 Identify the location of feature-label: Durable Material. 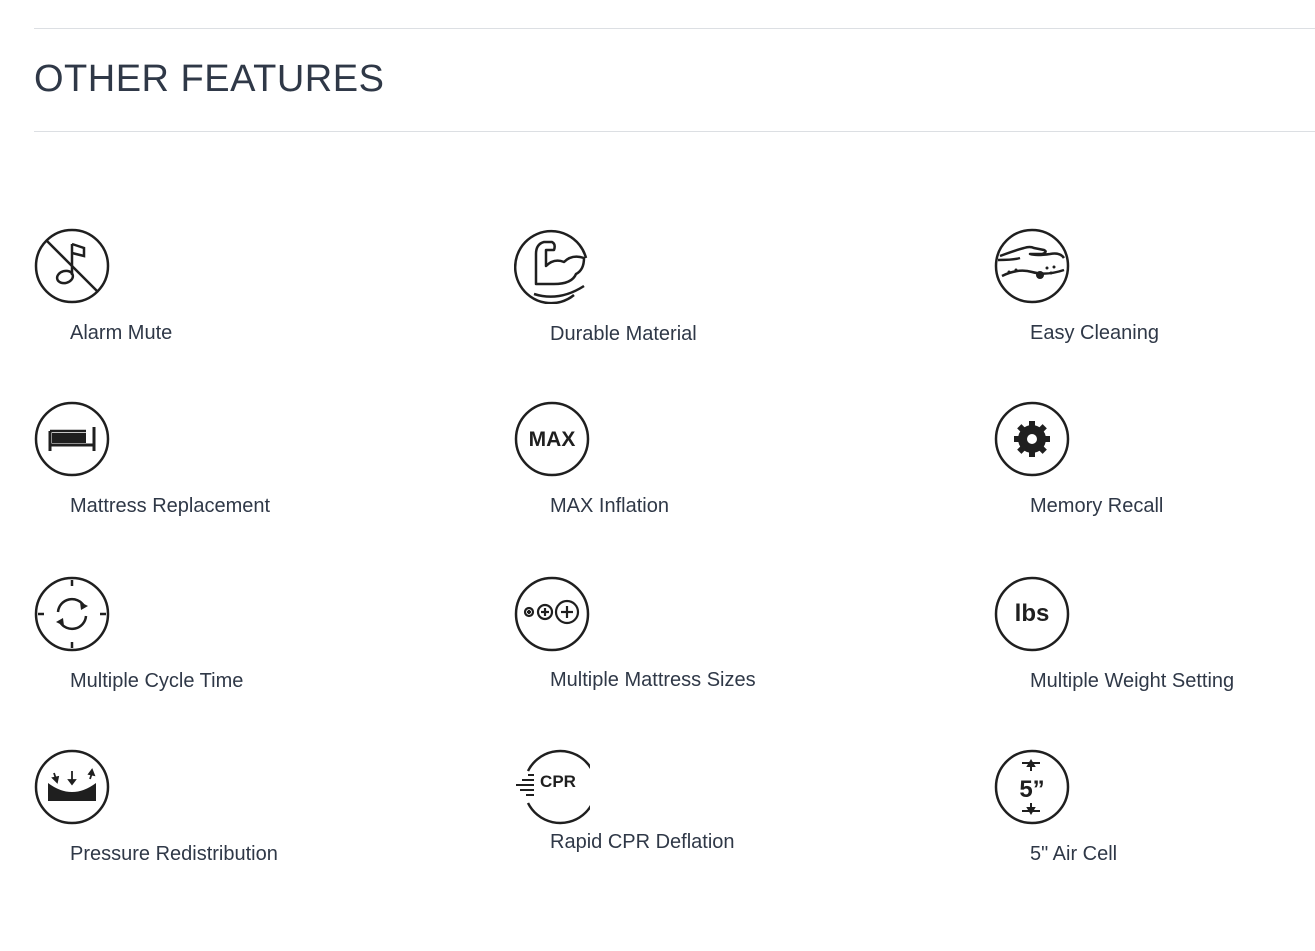
(623, 334).